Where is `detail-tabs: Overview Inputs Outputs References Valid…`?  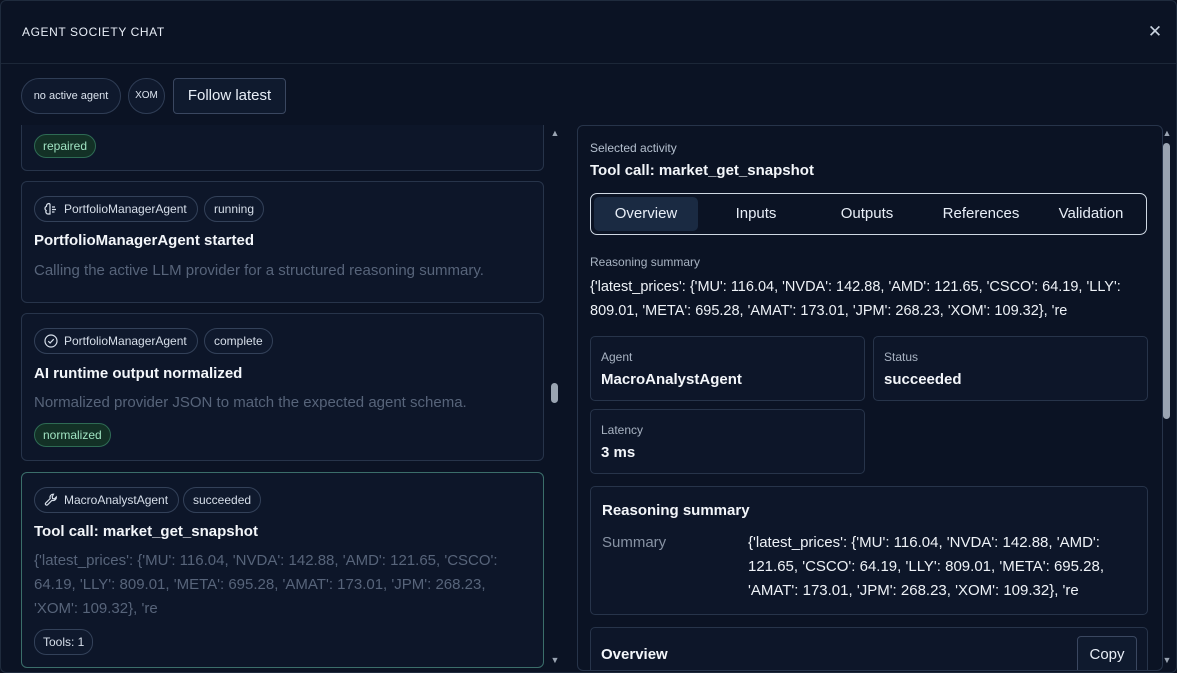
detail-tabs: Overview Inputs Outputs References Valid… is located at coordinates (868, 214).